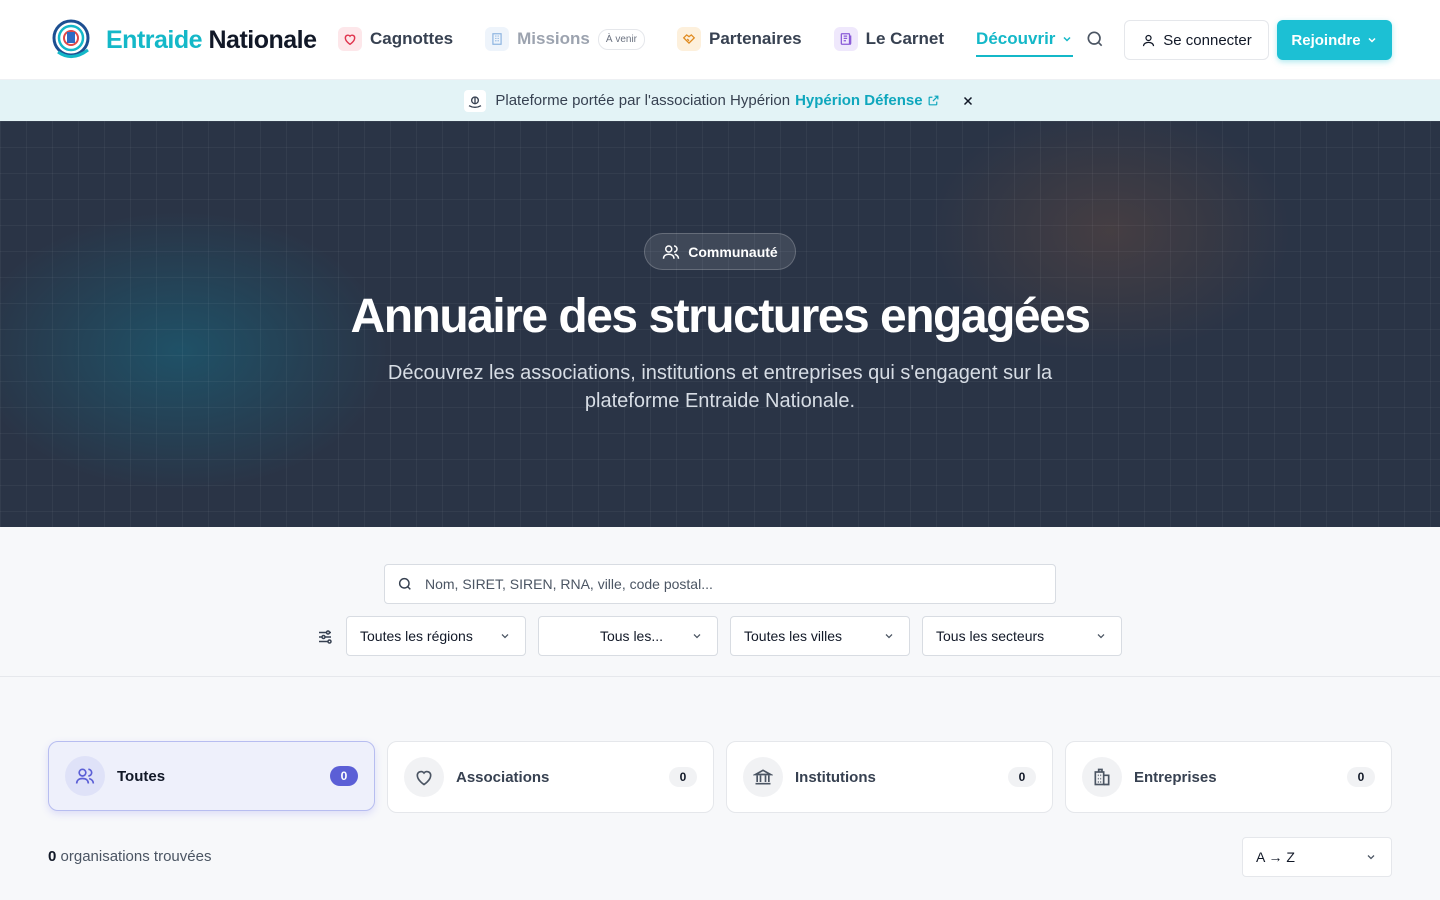  I want to click on nav-item-cagnottes: Cagnottes, so click(395, 39).